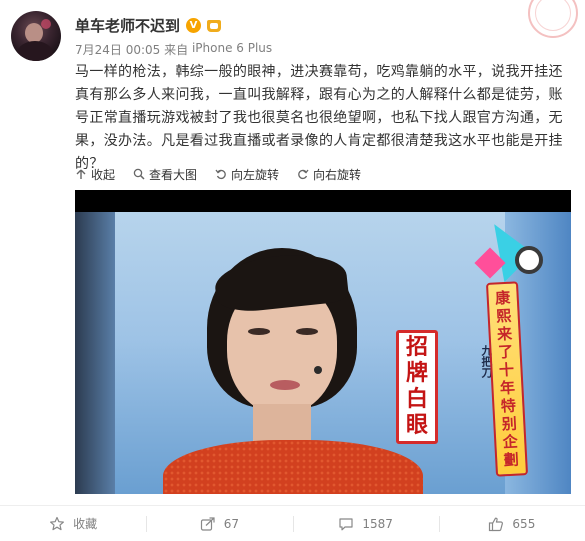  Describe the element at coordinates (416, 399) in the screenshot. I see `sign-char: 白` at that location.